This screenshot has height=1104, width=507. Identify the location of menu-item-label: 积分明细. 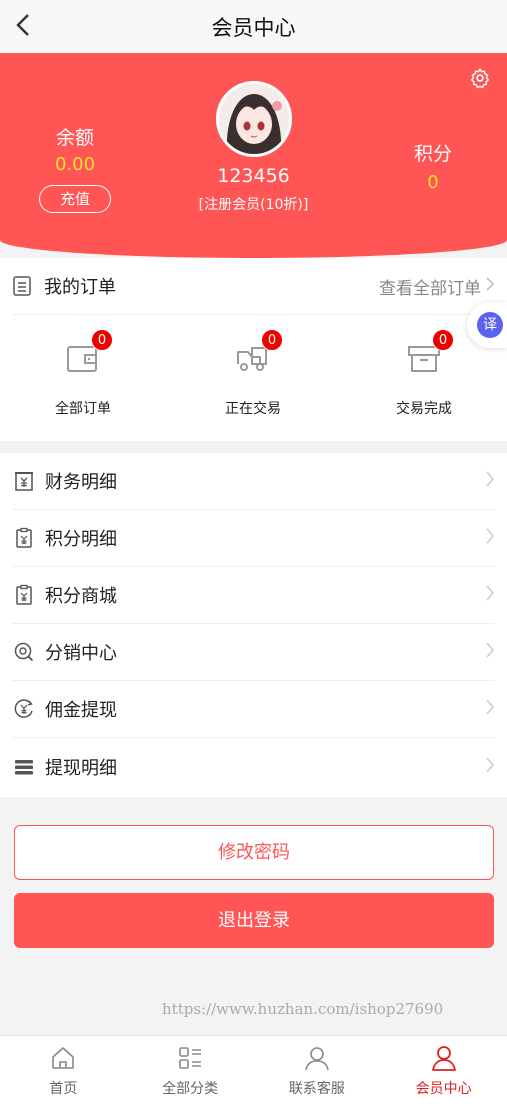
(81, 539).